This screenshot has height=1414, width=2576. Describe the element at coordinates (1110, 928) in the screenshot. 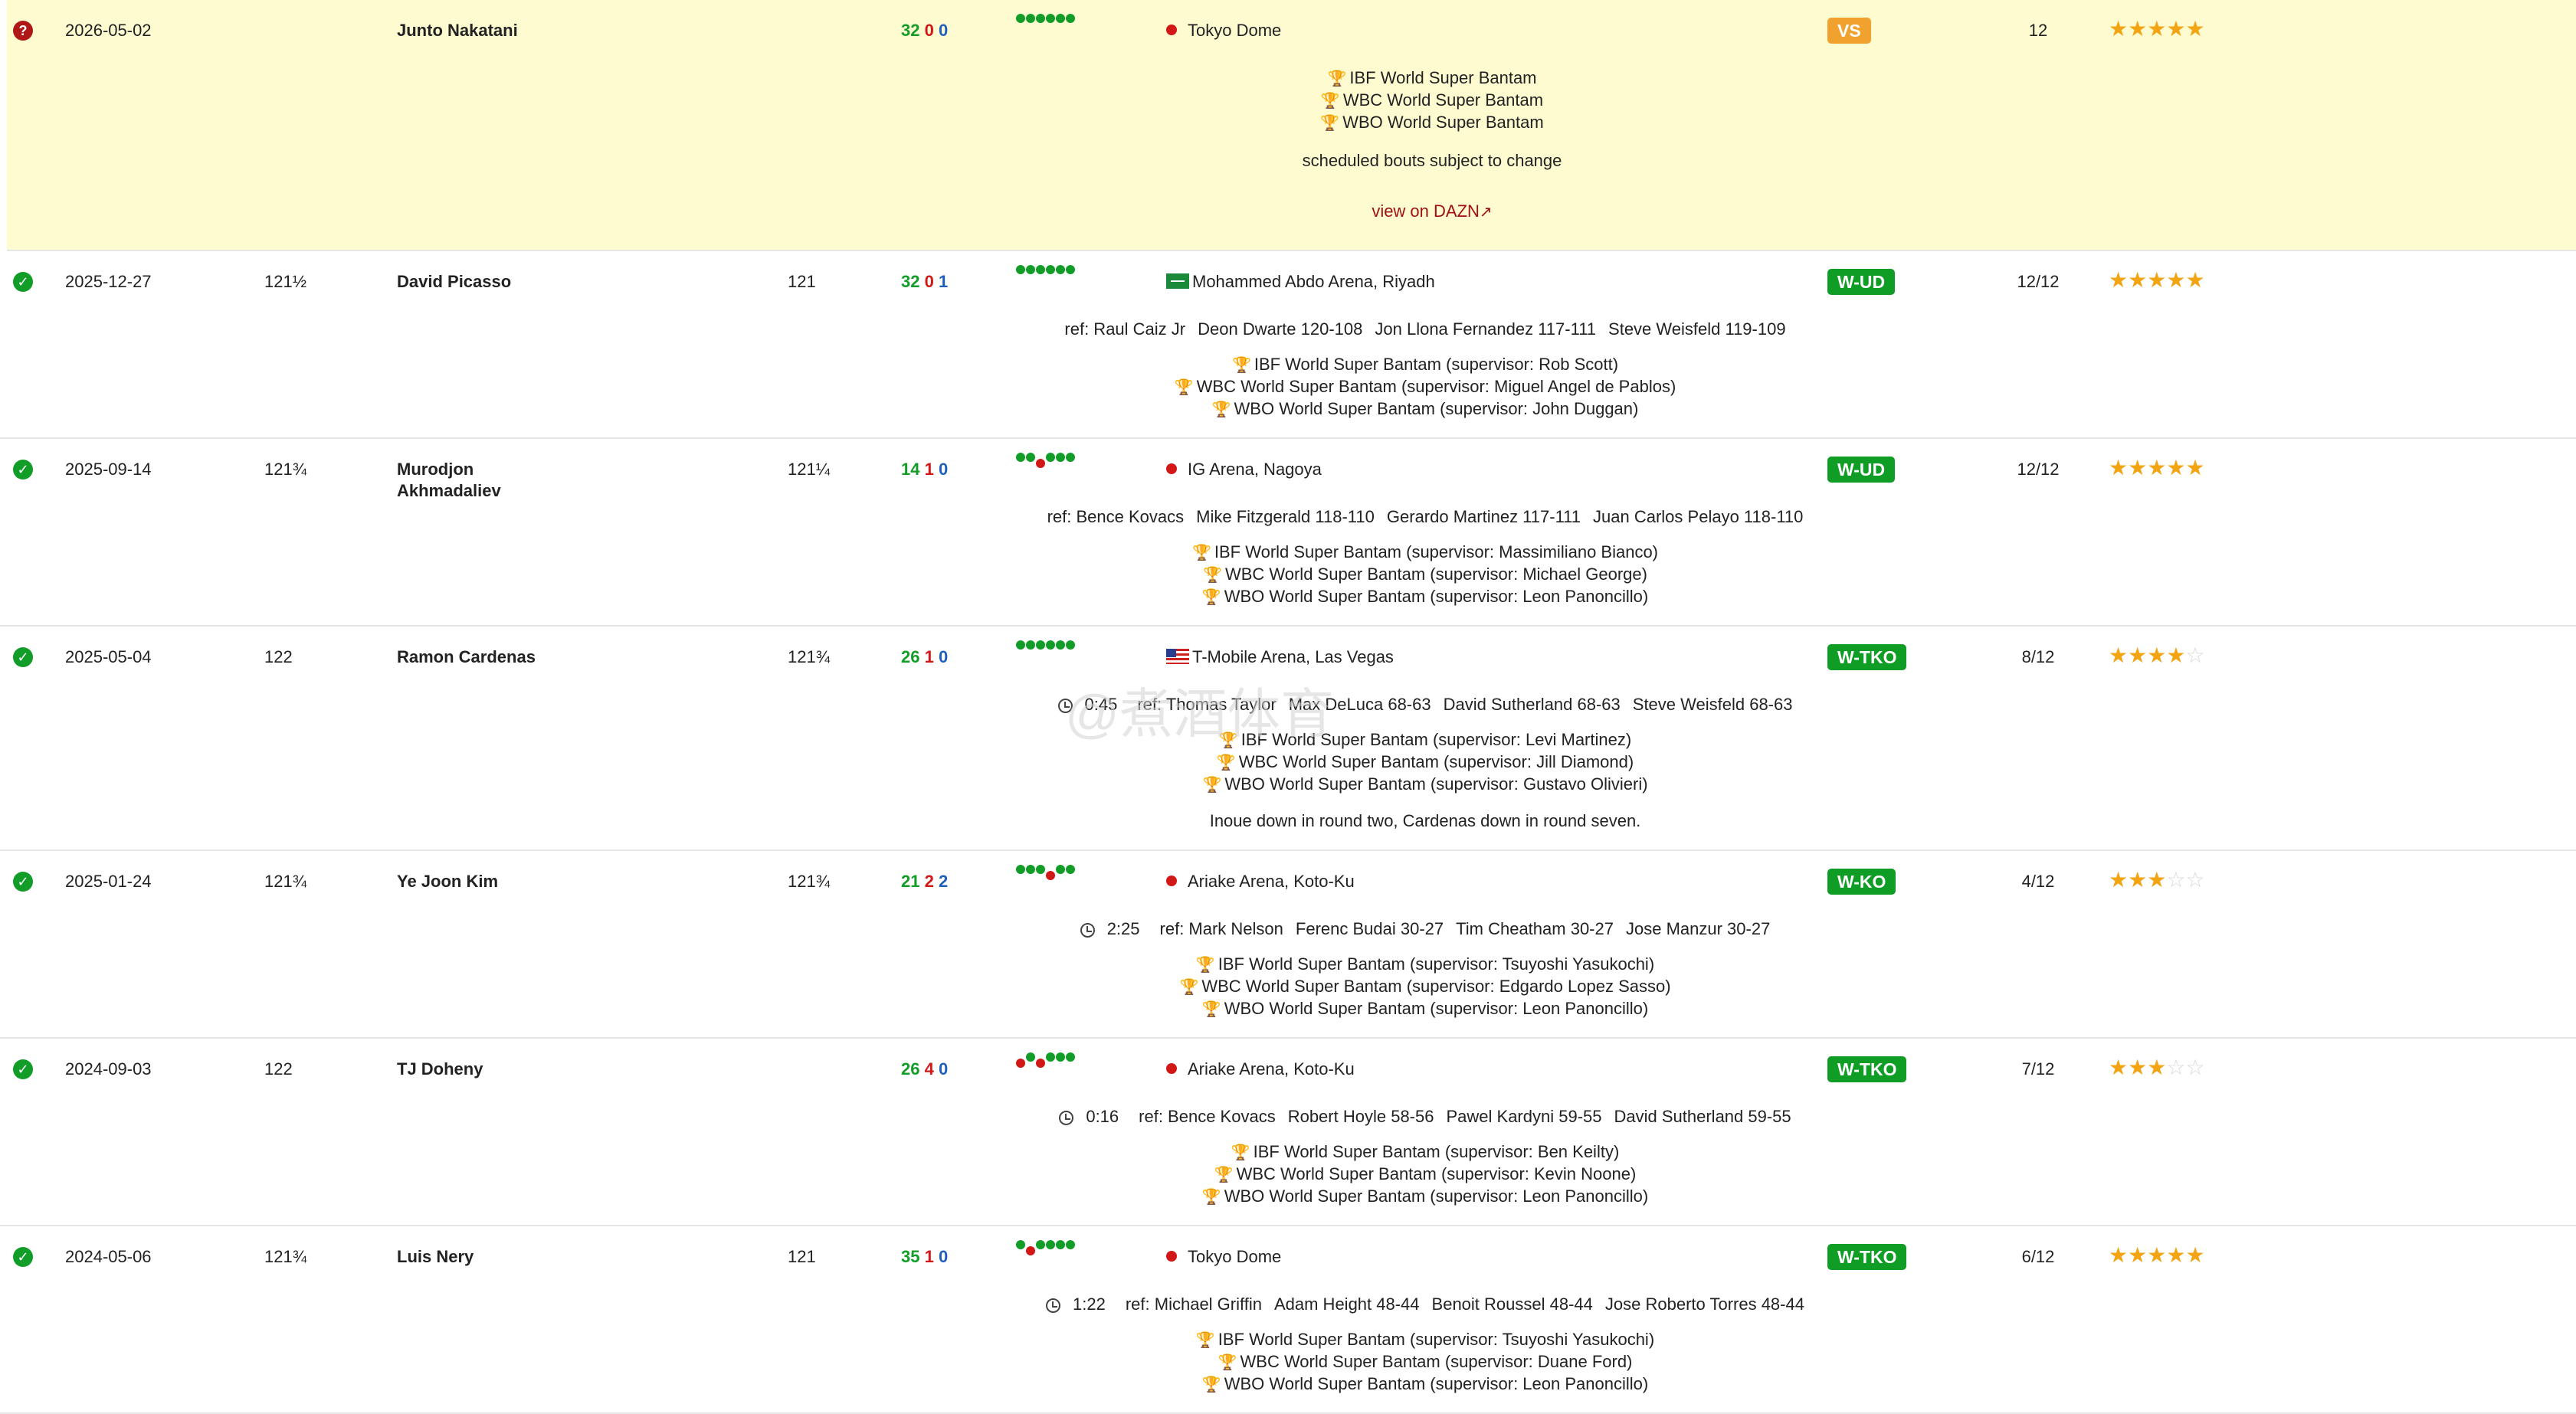

I see `stoppage-time: 2:25` at that location.